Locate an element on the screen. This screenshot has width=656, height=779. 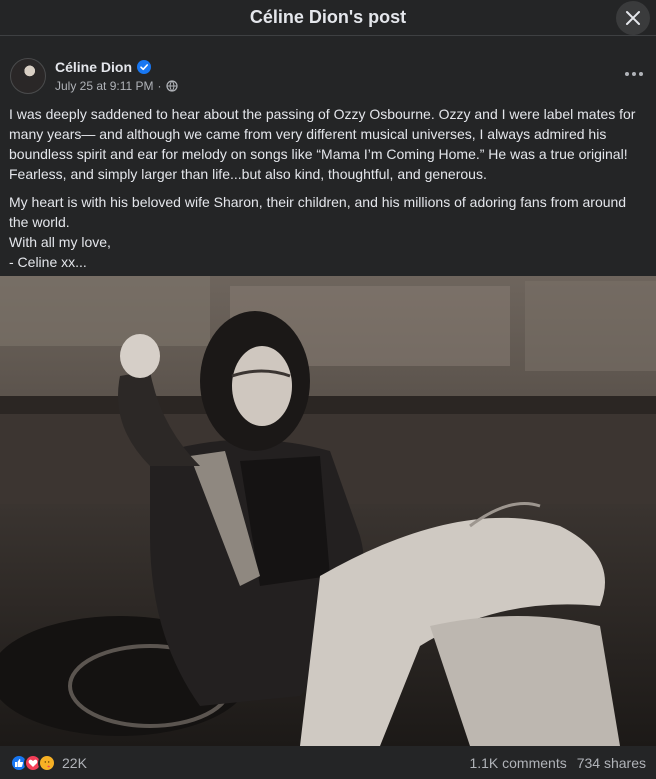
post-meta: July 25 at 9:11 PM · is located at coordinates (116, 86).